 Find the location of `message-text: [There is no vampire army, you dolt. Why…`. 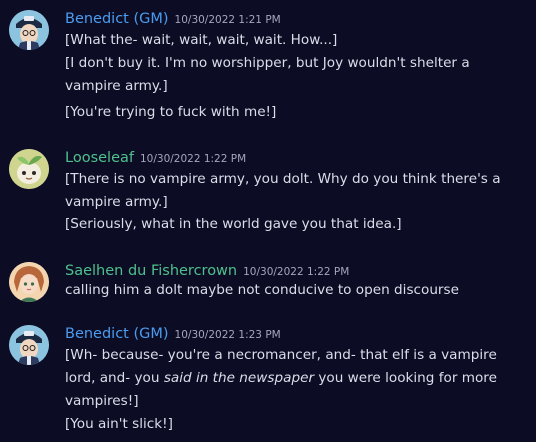

message-text: [There is no vampire army, you dolt. Why… is located at coordinates (283, 190).